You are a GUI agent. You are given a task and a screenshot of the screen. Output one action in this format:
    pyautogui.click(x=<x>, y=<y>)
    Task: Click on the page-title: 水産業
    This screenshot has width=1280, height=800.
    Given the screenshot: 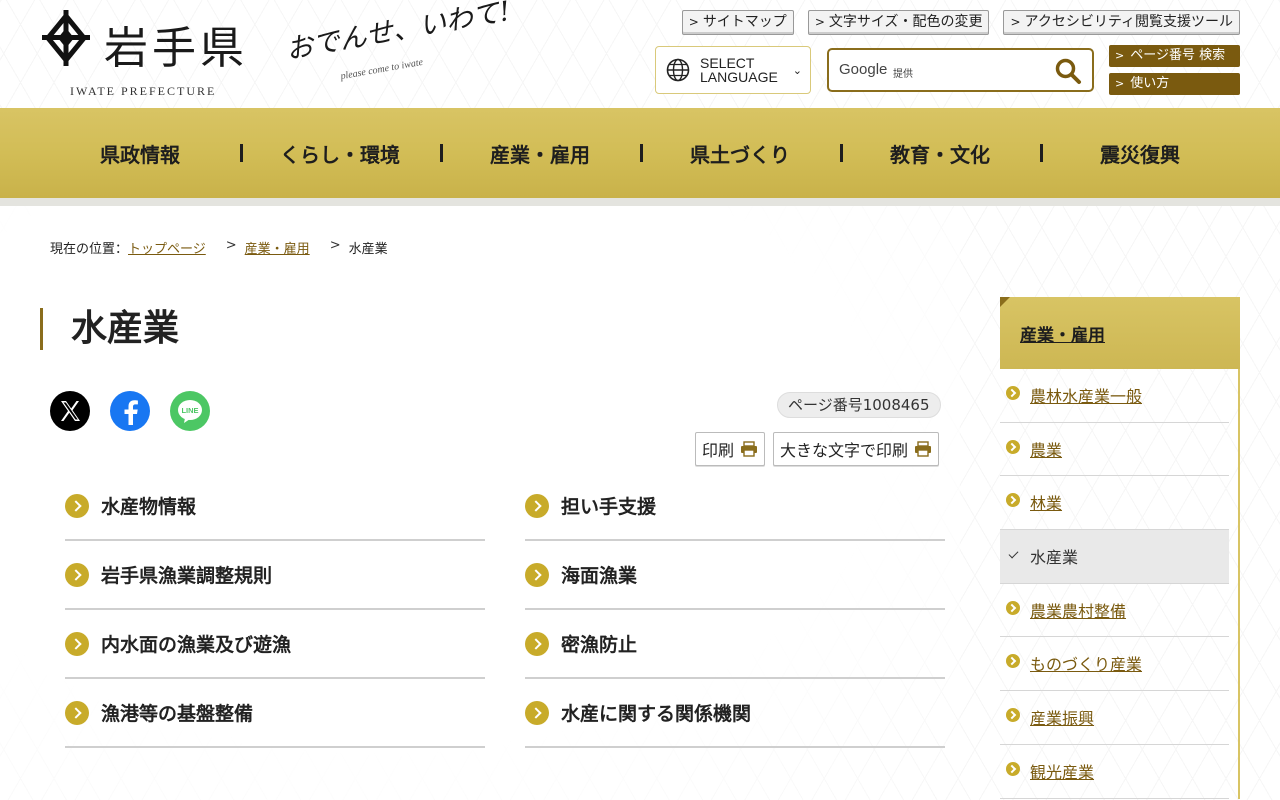 What is the action you would take?
    pyautogui.click(x=109, y=329)
    